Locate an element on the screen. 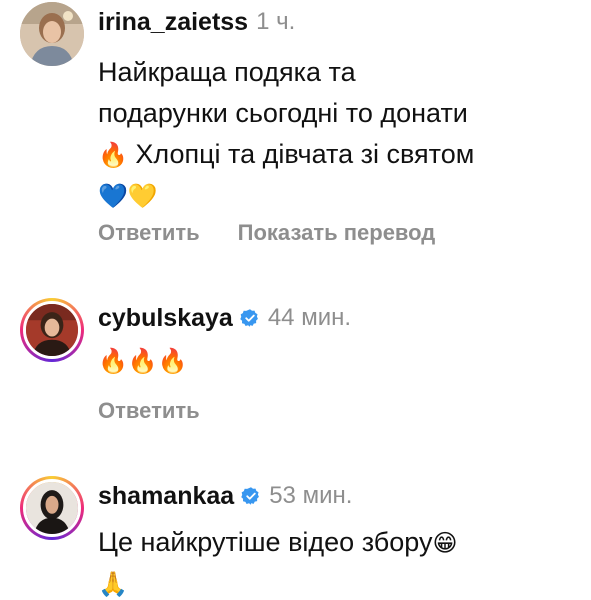  username: cybulskaya is located at coordinates (165, 318).